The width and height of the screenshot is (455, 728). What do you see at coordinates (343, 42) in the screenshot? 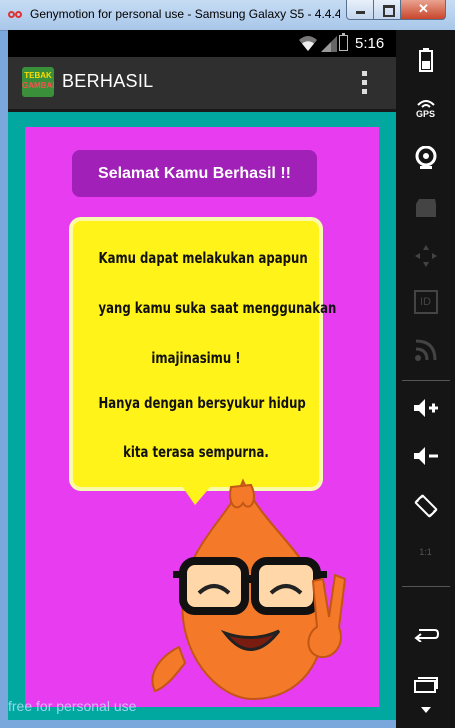
I see `battery-icon` at bounding box center [343, 42].